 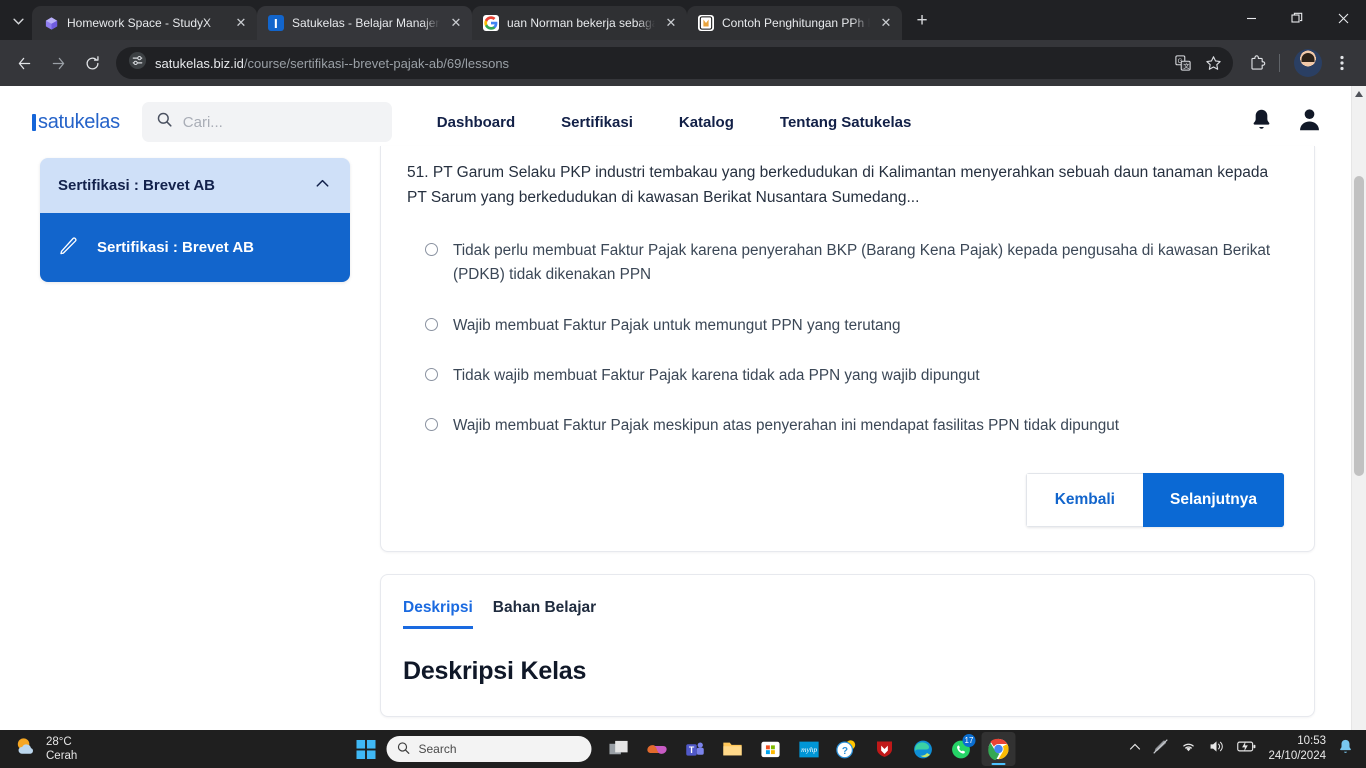 What do you see at coordinates (1213, 500) in the screenshot?
I see `next-button: Selanjutnya` at bounding box center [1213, 500].